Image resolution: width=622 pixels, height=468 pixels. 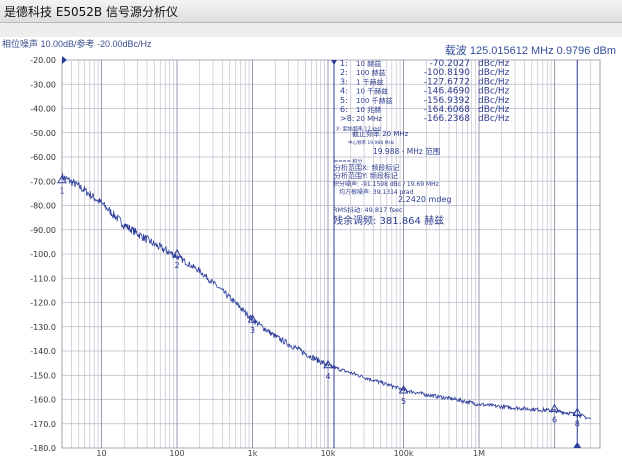 What do you see at coordinates (253, 453) in the screenshot?
I see `x-tick-label: 1k` at bounding box center [253, 453].